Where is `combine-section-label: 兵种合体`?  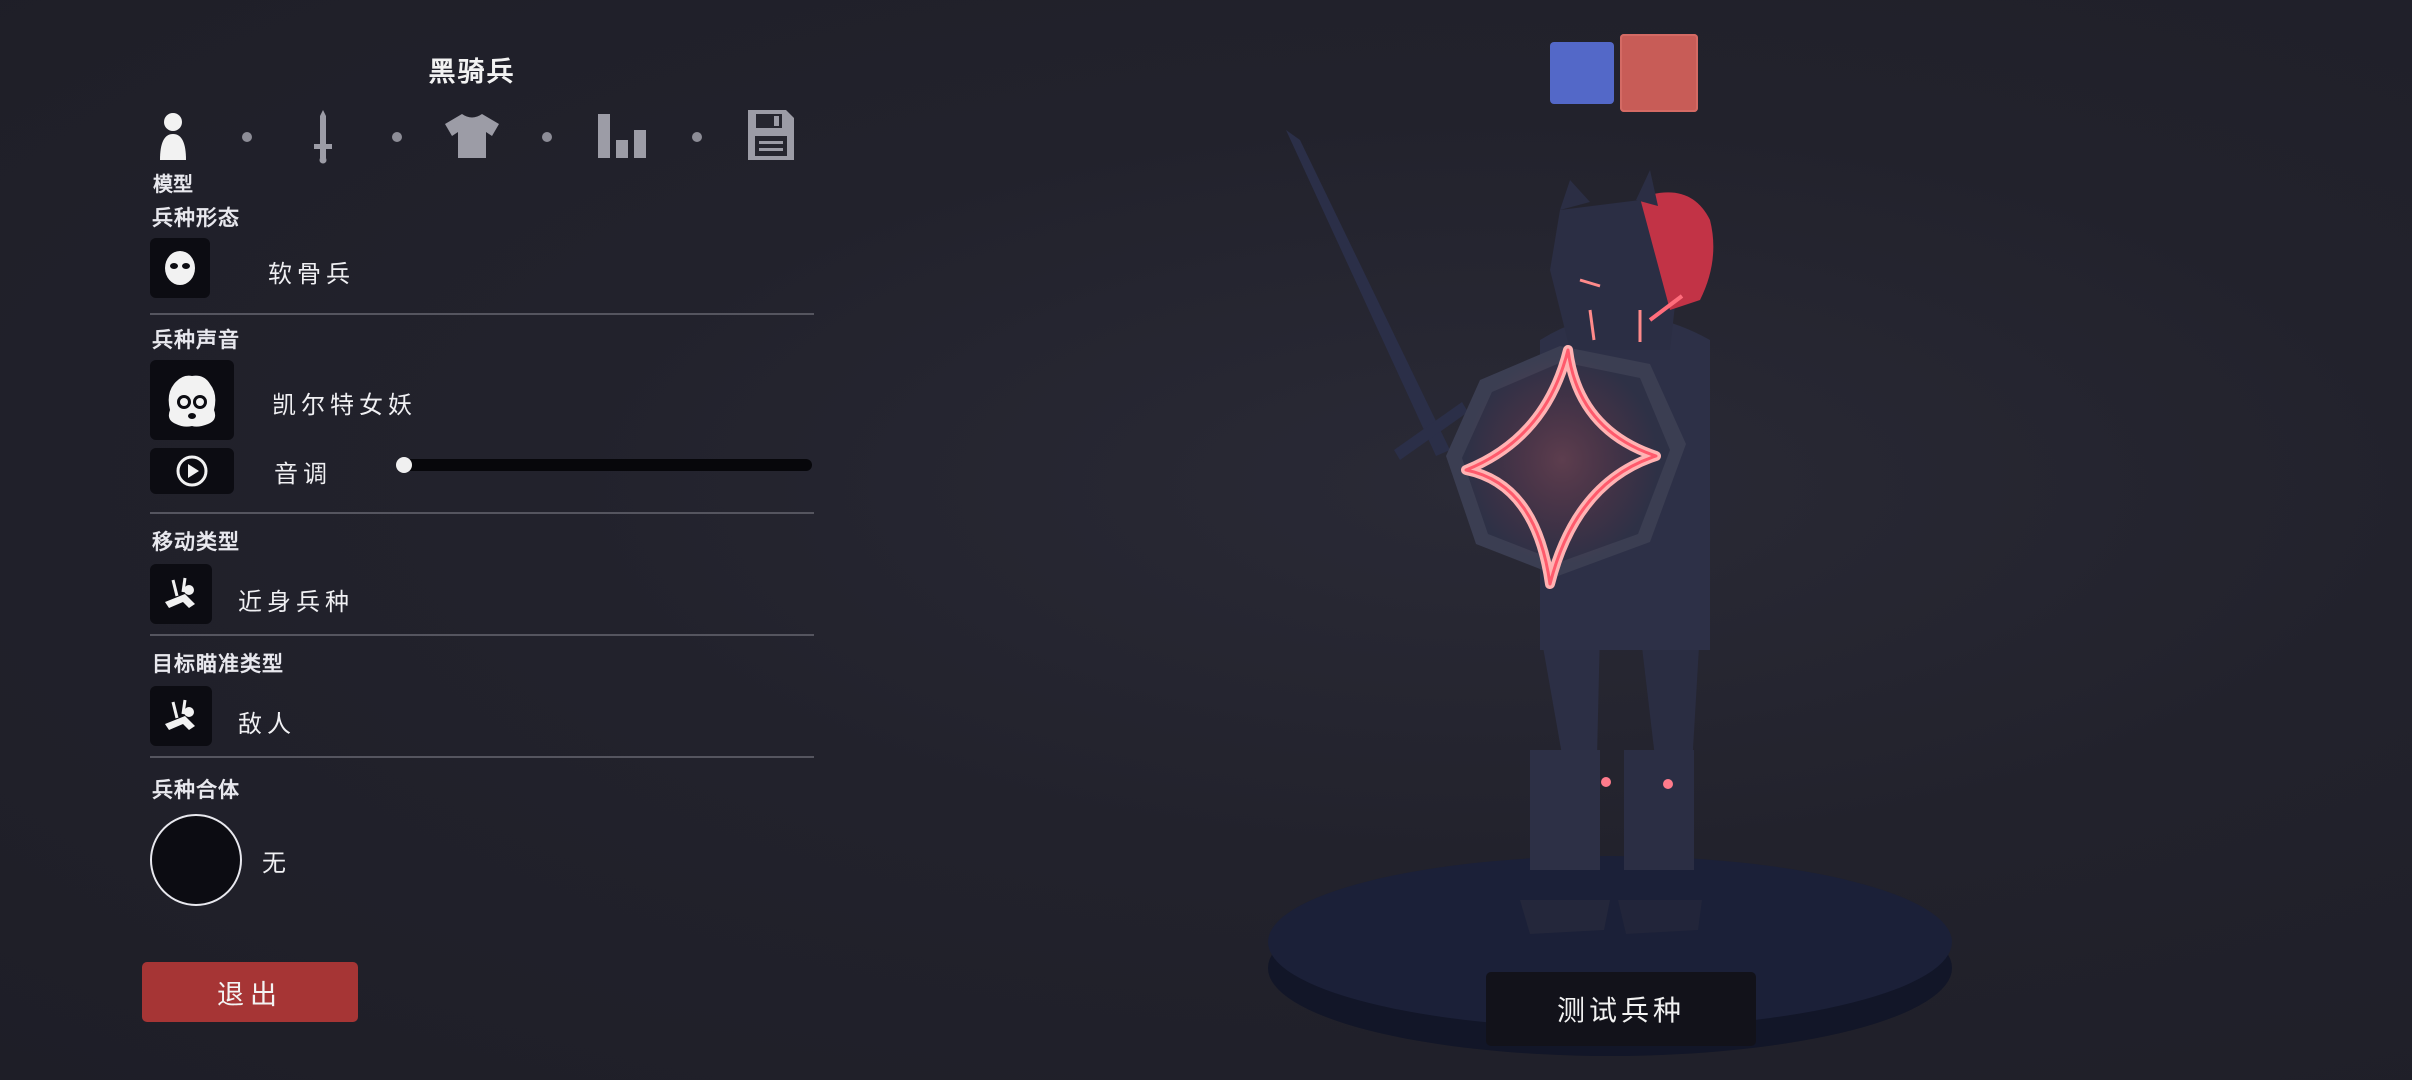 combine-section-label: 兵种合体 is located at coordinates (196, 790).